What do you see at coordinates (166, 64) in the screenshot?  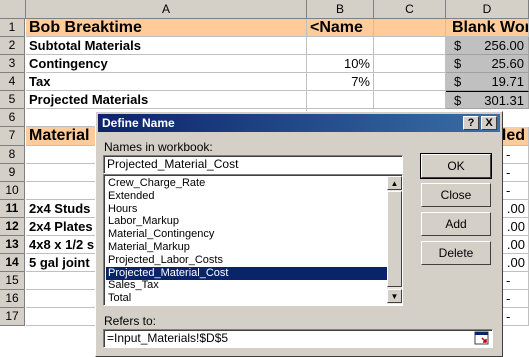 I see `cell-a3: Contingency` at bounding box center [166, 64].